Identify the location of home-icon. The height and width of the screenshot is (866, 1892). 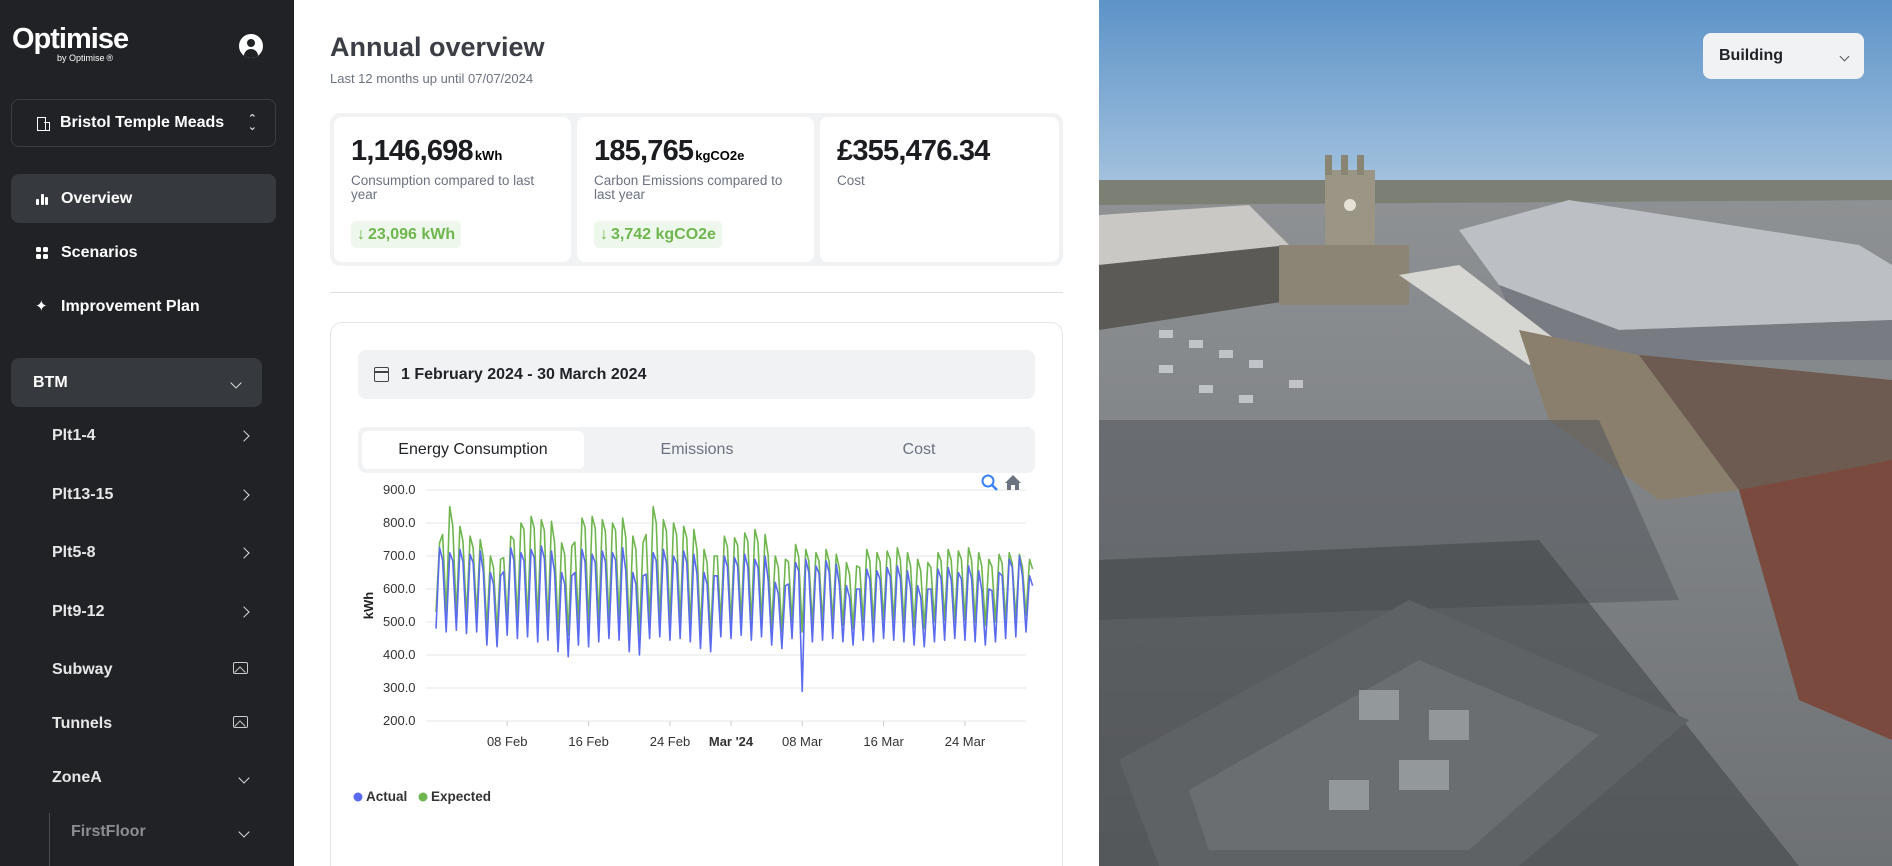
(1013, 482).